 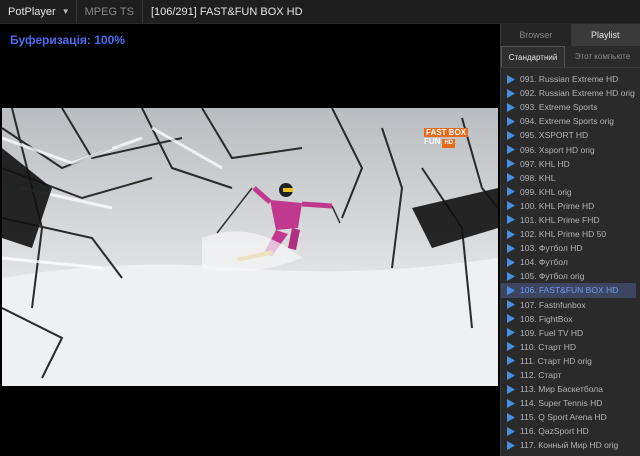 I want to click on playlist-item: 114. Super Tennis HD, so click(x=570, y=403).